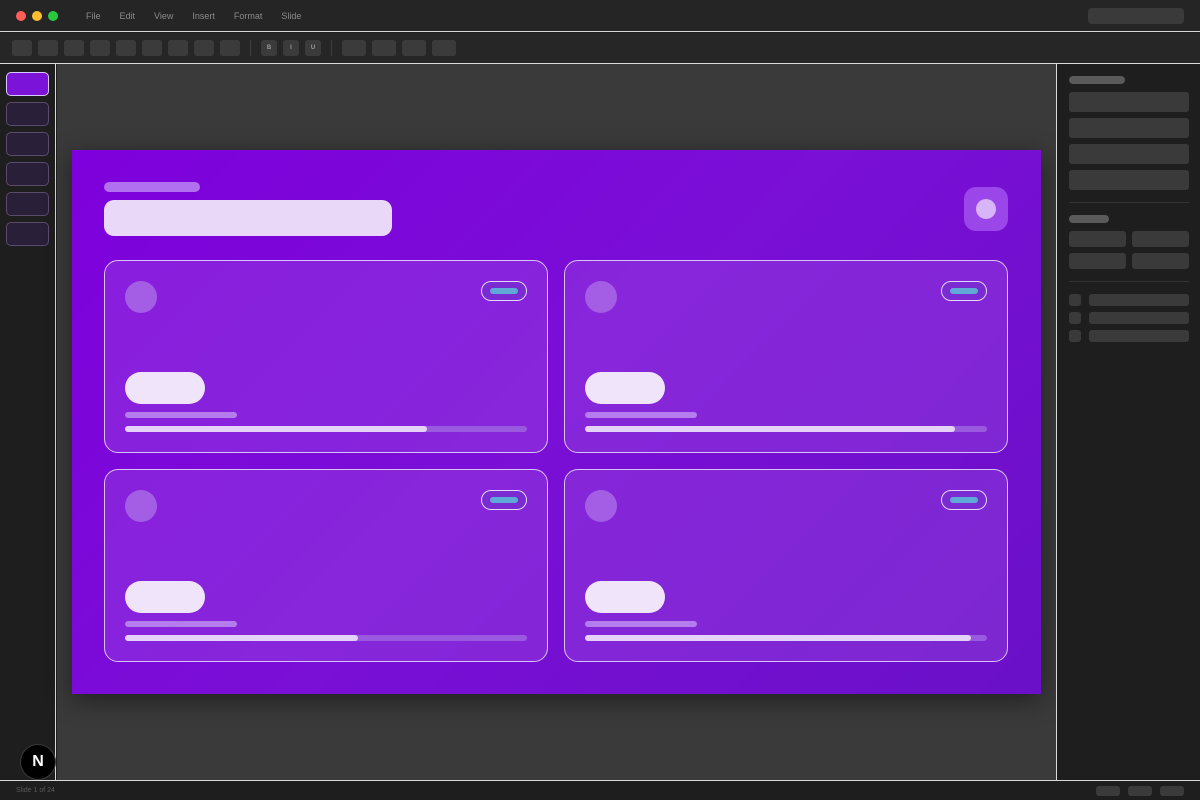 The width and height of the screenshot is (1200, 800). What do you see at coordinates (248, 16) in the screenshot?
I see `menu-format: Format` at bounding box center [248, 16].